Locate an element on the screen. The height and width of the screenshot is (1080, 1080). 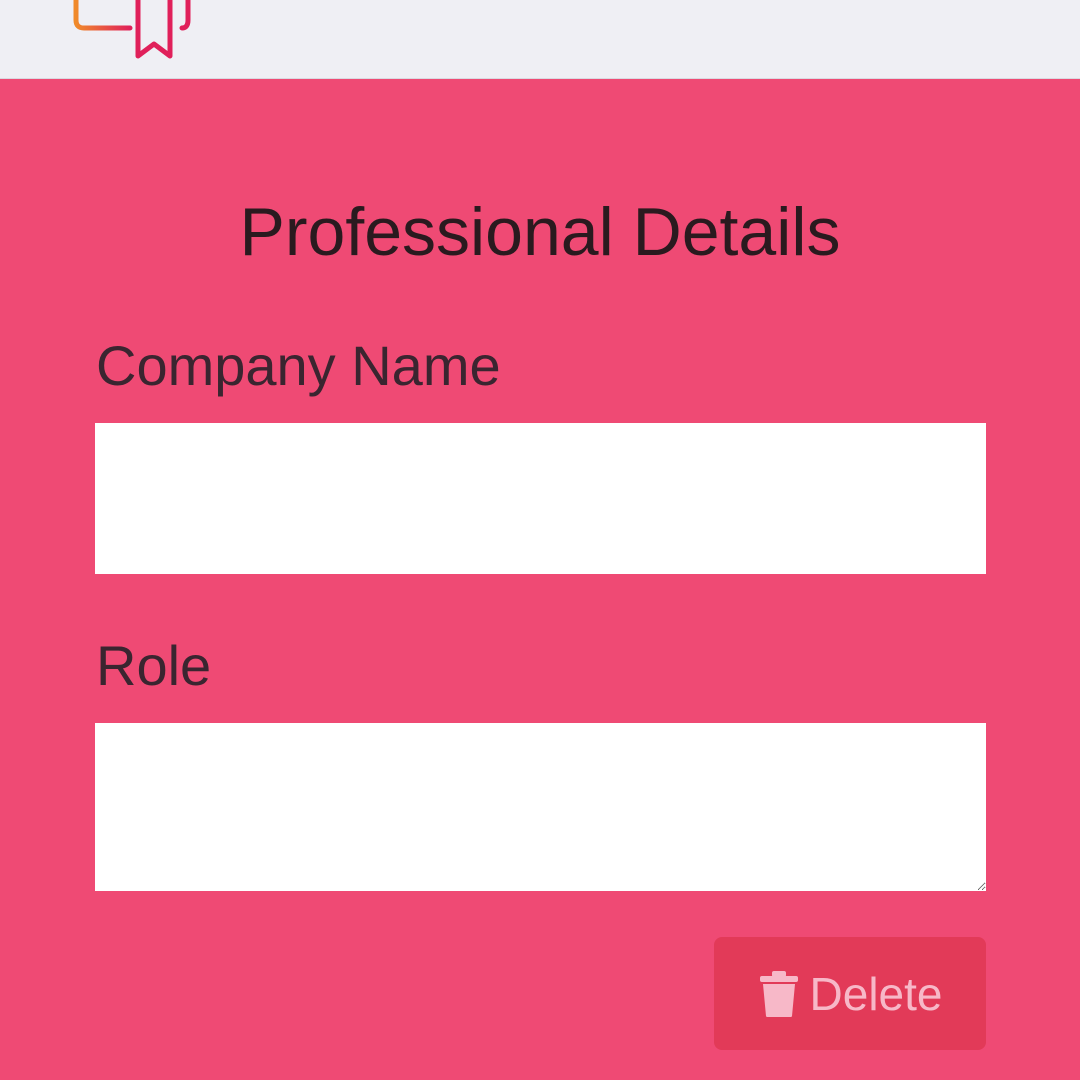
page-title: Professional Details is located at coordinates (540, 232).